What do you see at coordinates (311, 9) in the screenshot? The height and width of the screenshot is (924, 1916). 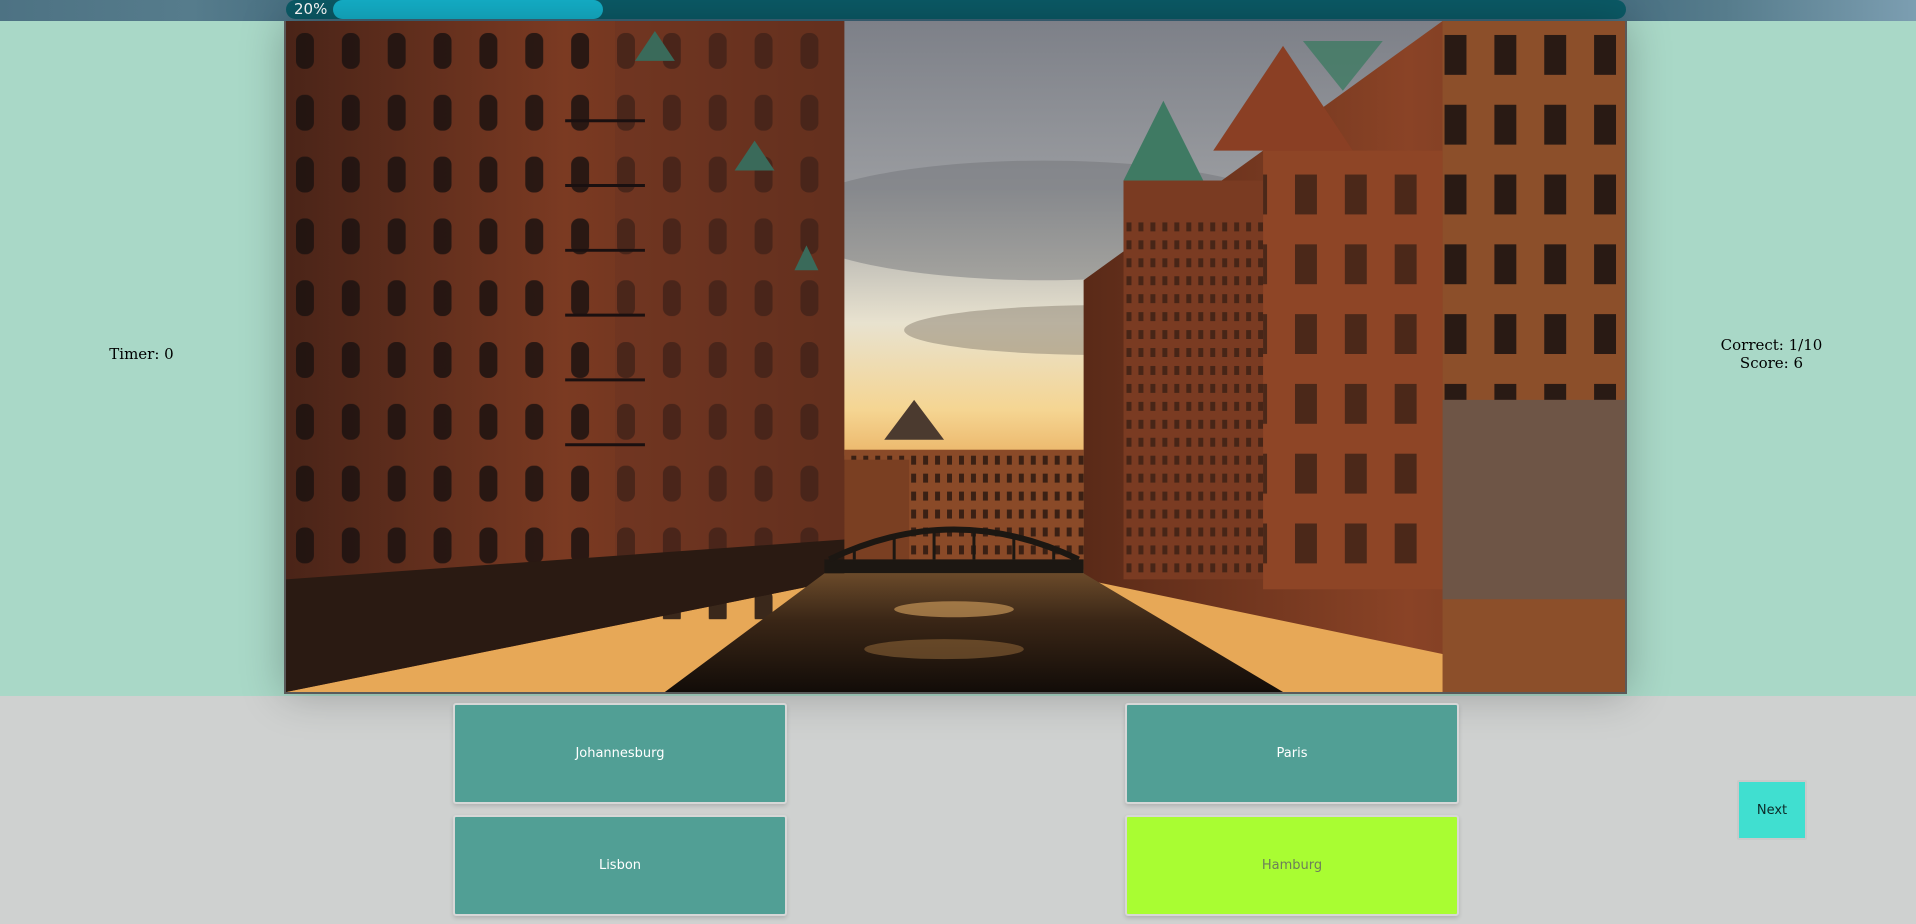 I see `progress-label: 20%` at bounding box center [311, 9].